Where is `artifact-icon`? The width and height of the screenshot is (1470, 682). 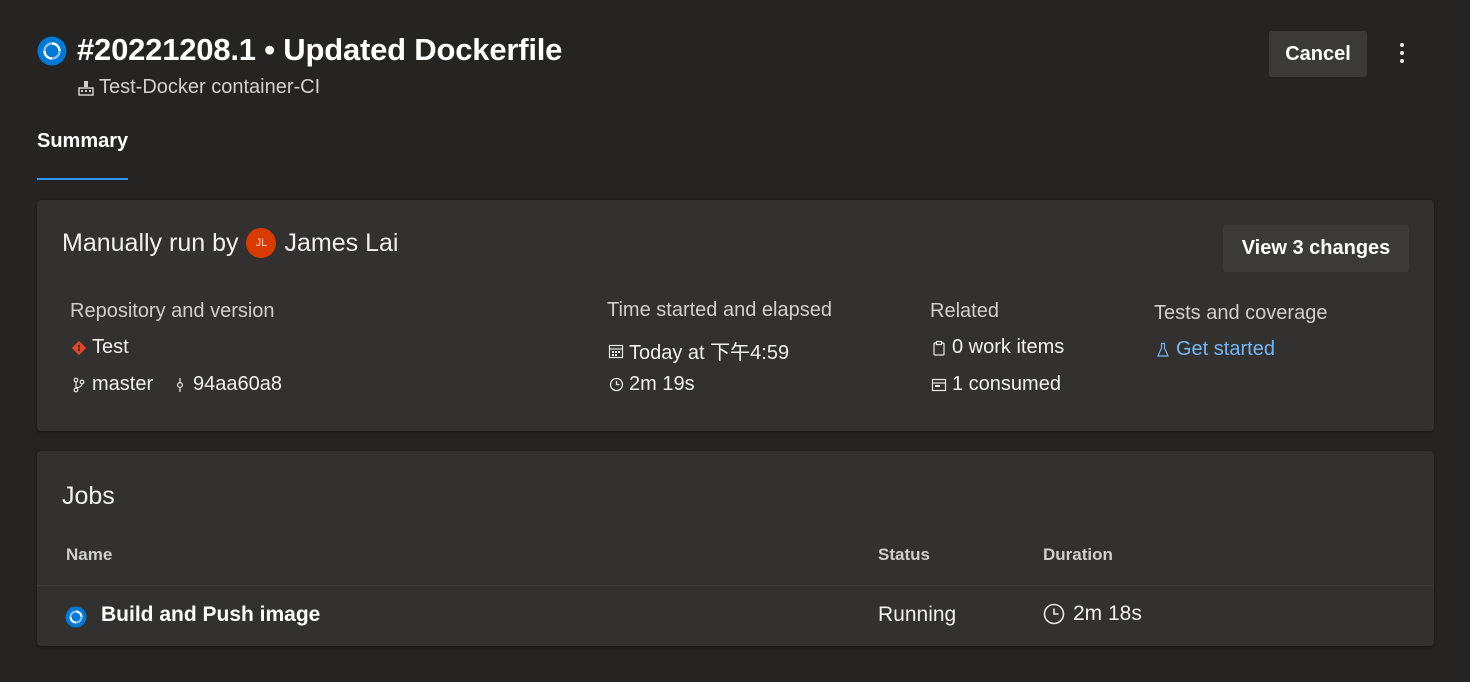
artifact-icon is located at coordinates (939, 385).